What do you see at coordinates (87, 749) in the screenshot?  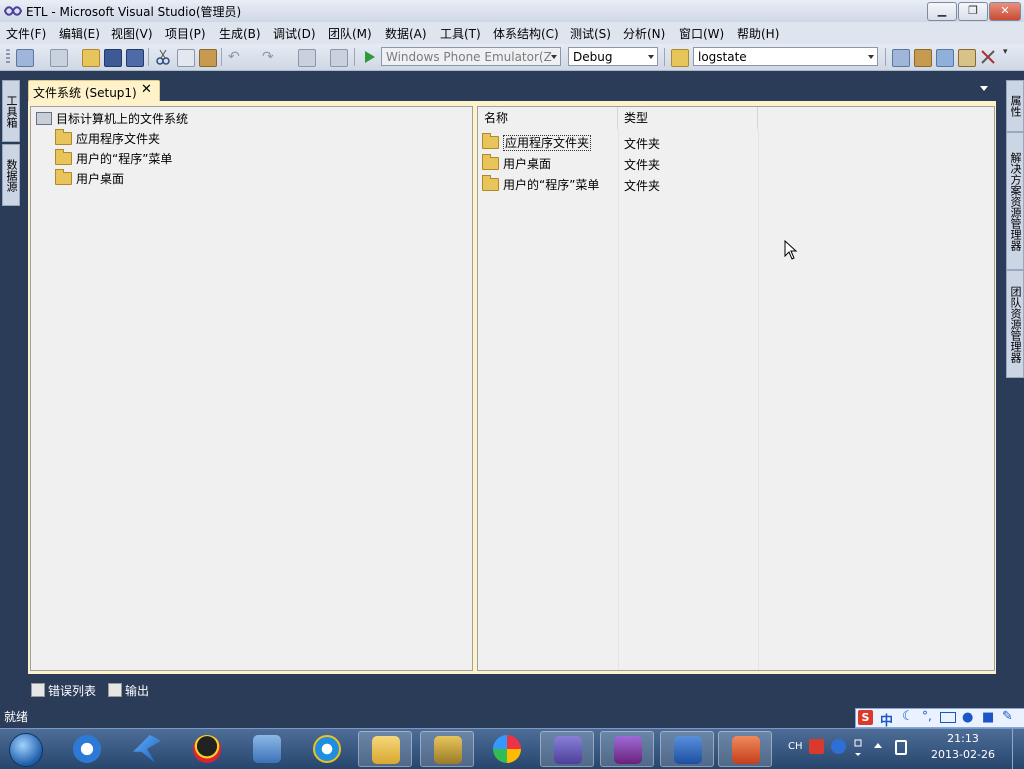 I see `taskbar-app-player` at bounding box center [87, 749].